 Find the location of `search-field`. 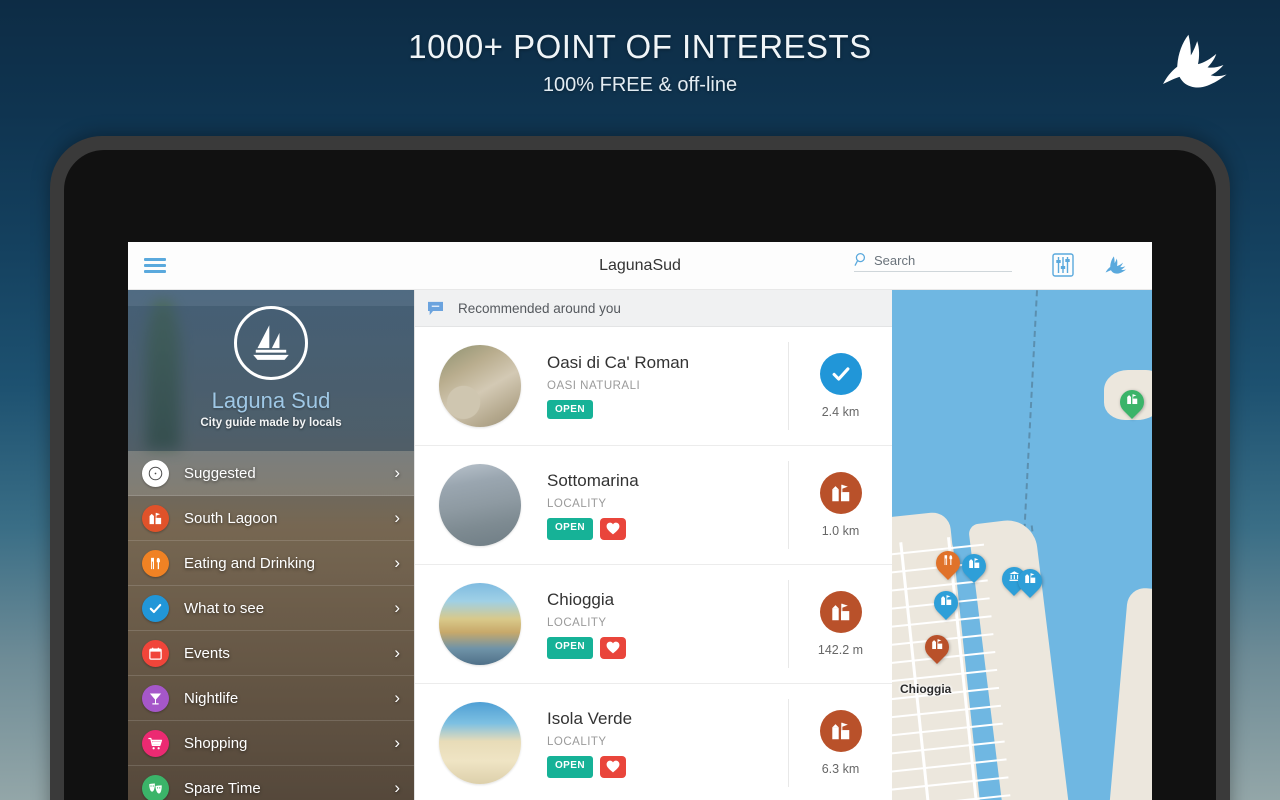

search-field is located at coordinates (933, 262).